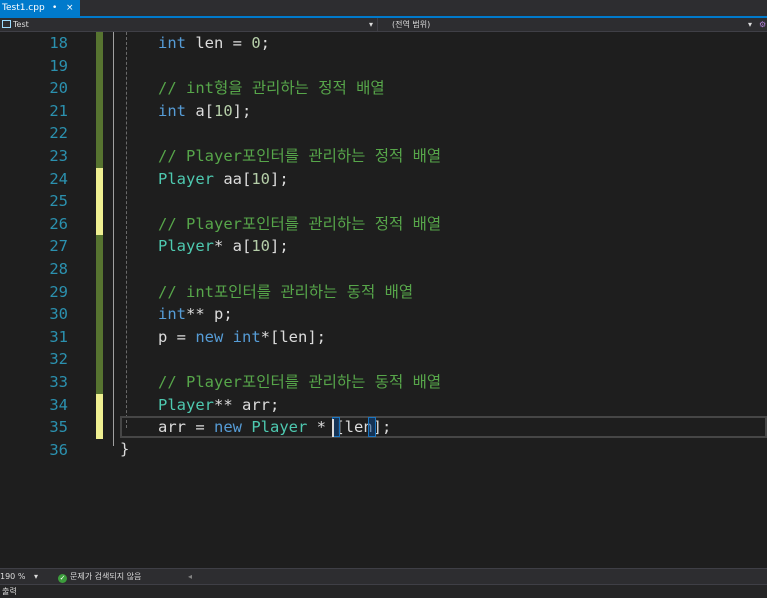 The width and height of the screenshot is (767, 598). Describe the element at coordinates (233, 246) in the screenshot. I see `code-token: * a[` at that location.